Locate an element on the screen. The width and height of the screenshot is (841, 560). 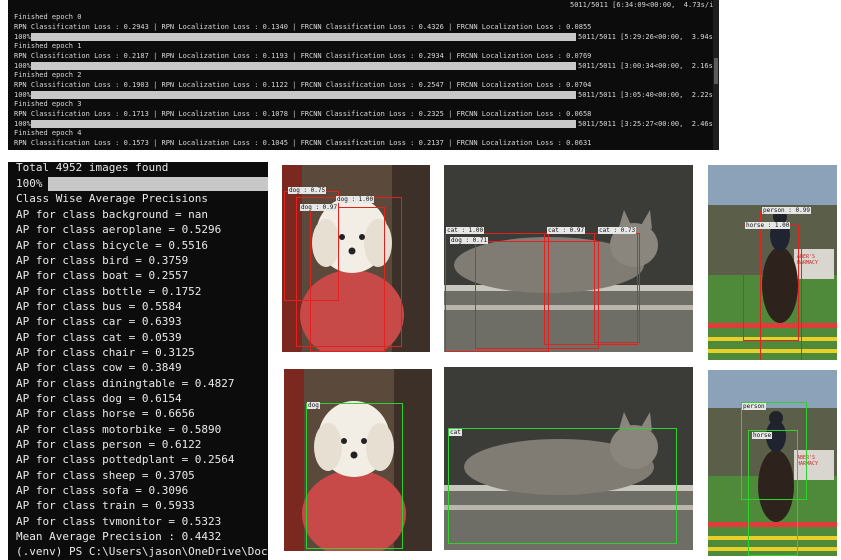
prediction-label: dog : 0.75 is located at coordinates (307, 190).